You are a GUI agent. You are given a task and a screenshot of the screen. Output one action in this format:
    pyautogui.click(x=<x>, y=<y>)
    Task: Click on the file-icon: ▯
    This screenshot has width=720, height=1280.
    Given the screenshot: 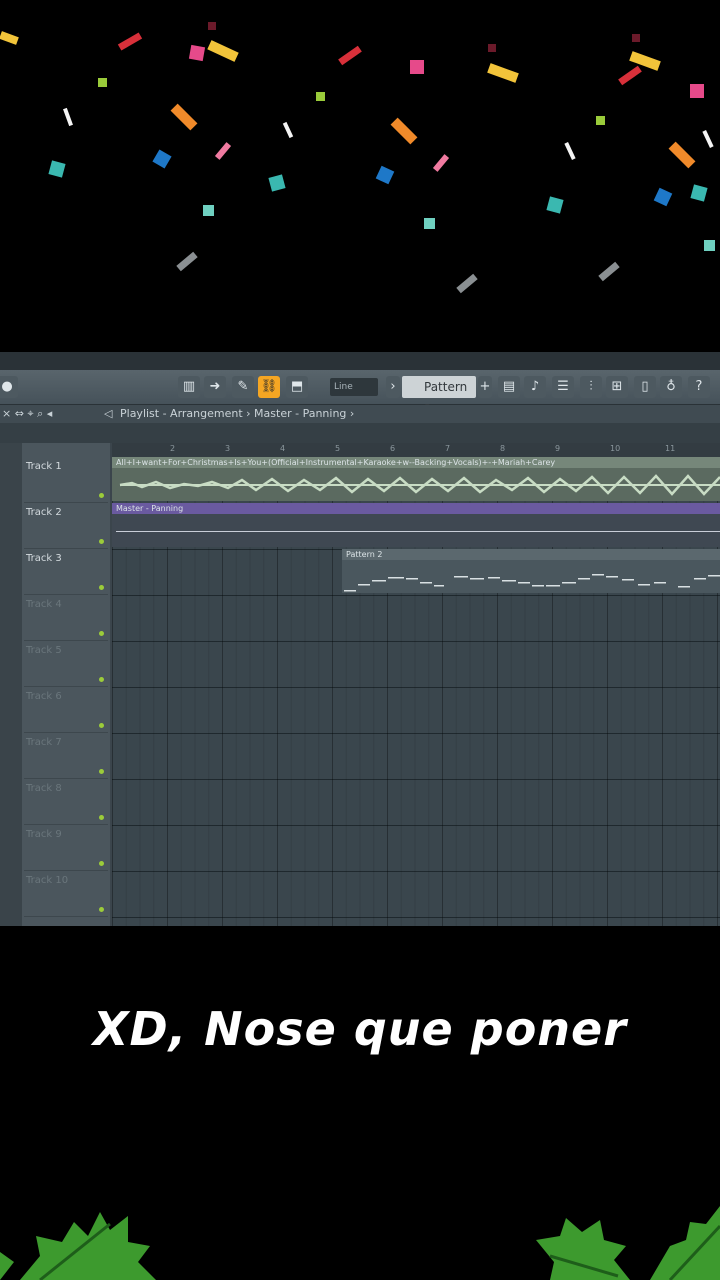 What is the action you would take?
    pyautogui.click(x=645, y=387)
    